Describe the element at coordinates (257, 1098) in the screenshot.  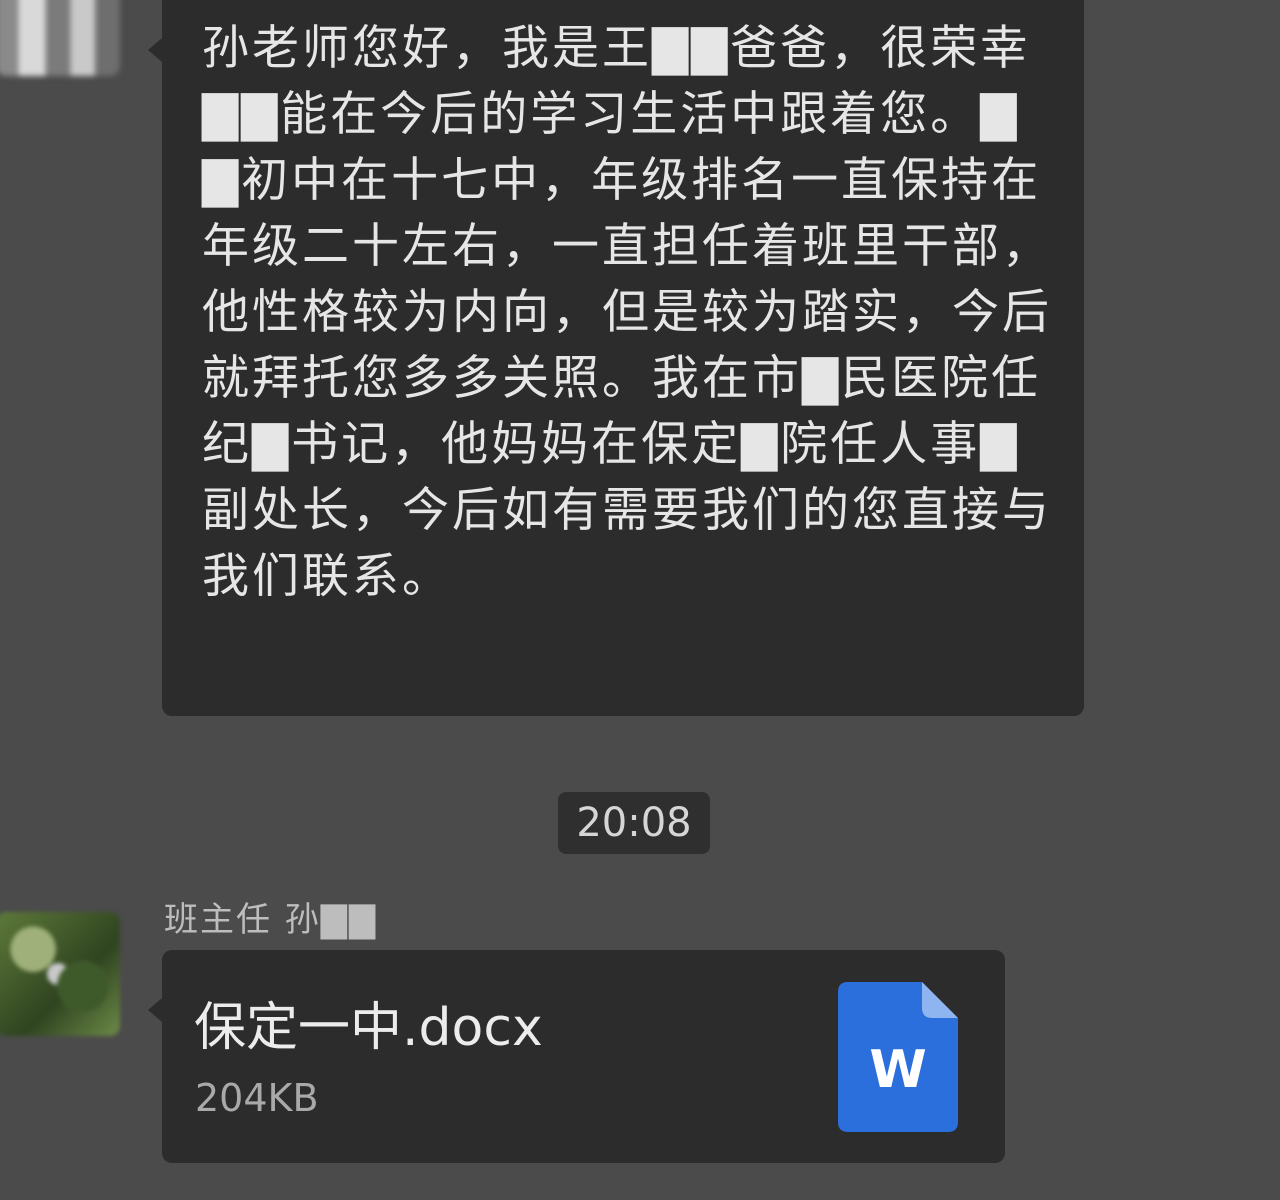
I see `file-size: 204KB` at that location.